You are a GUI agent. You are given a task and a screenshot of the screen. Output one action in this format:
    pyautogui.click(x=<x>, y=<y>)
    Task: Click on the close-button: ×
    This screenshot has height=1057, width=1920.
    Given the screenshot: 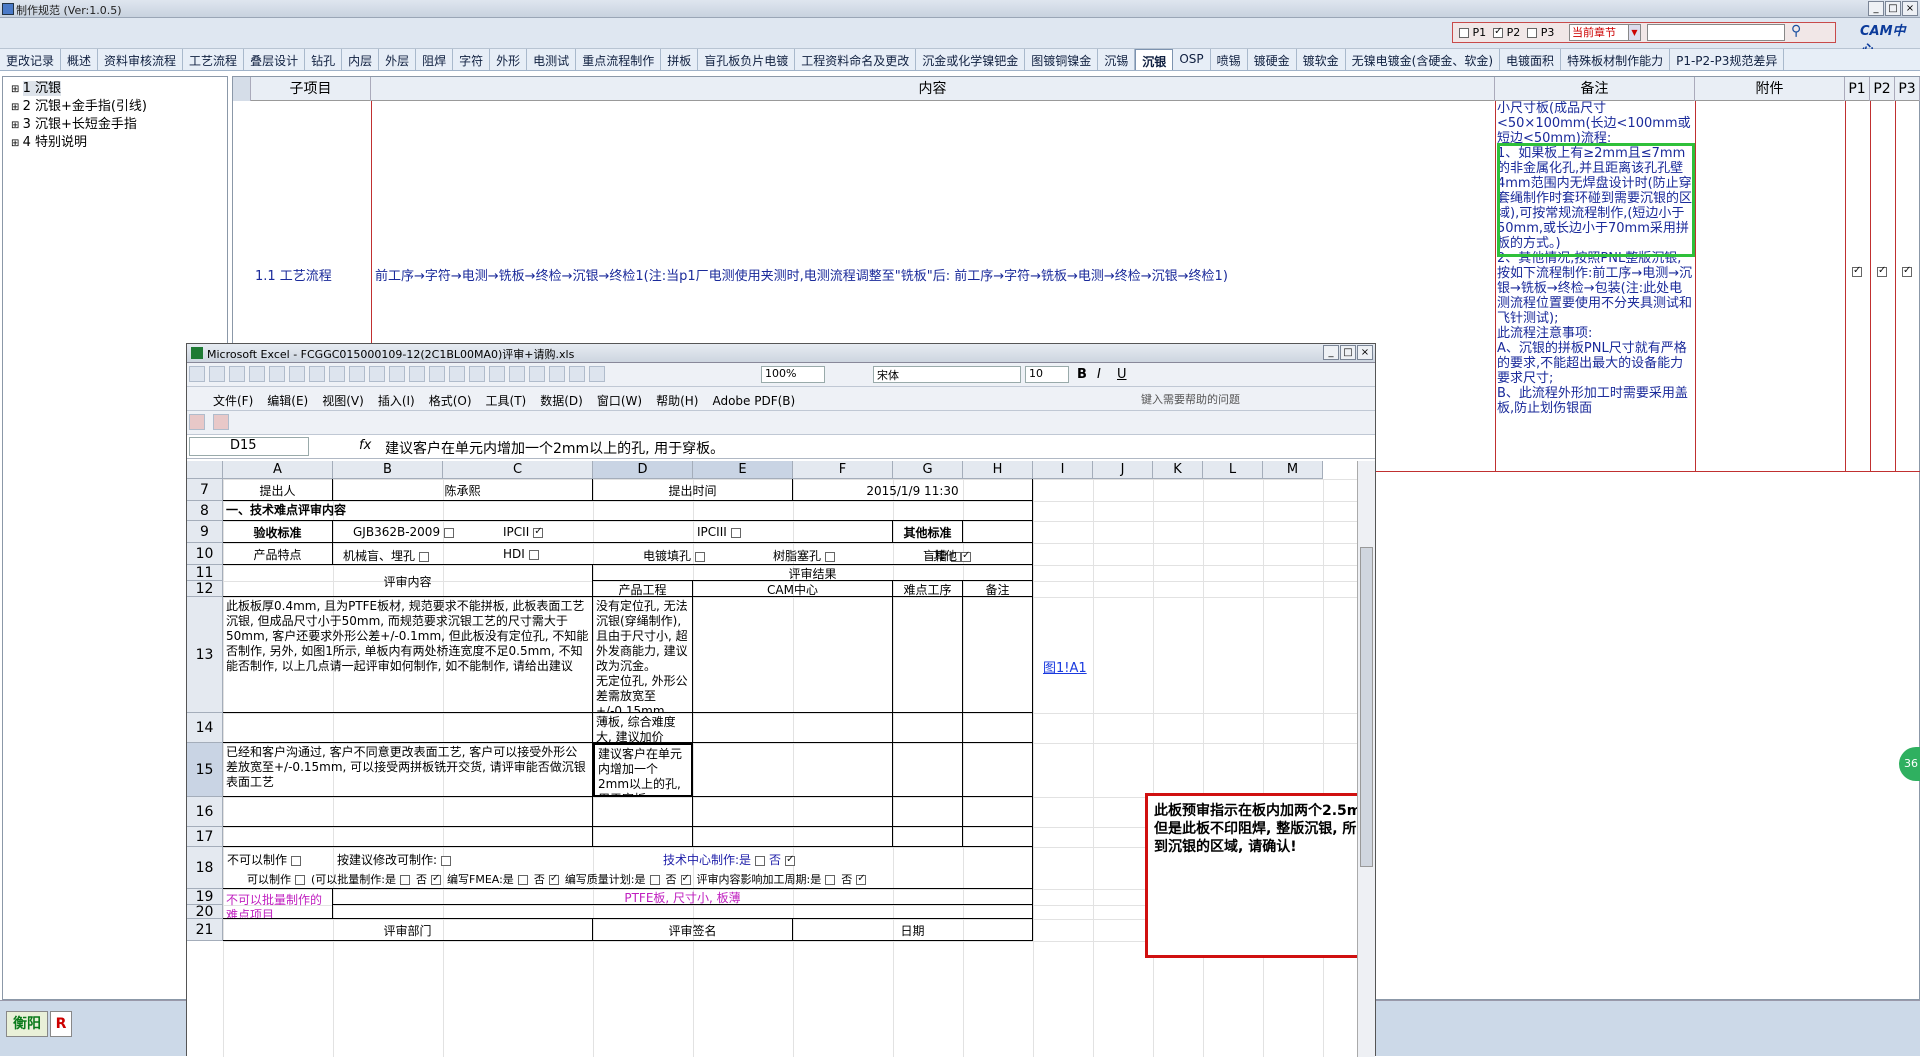 What is the action you would take?
    pyautogui.click(x=1910, y=8)
    